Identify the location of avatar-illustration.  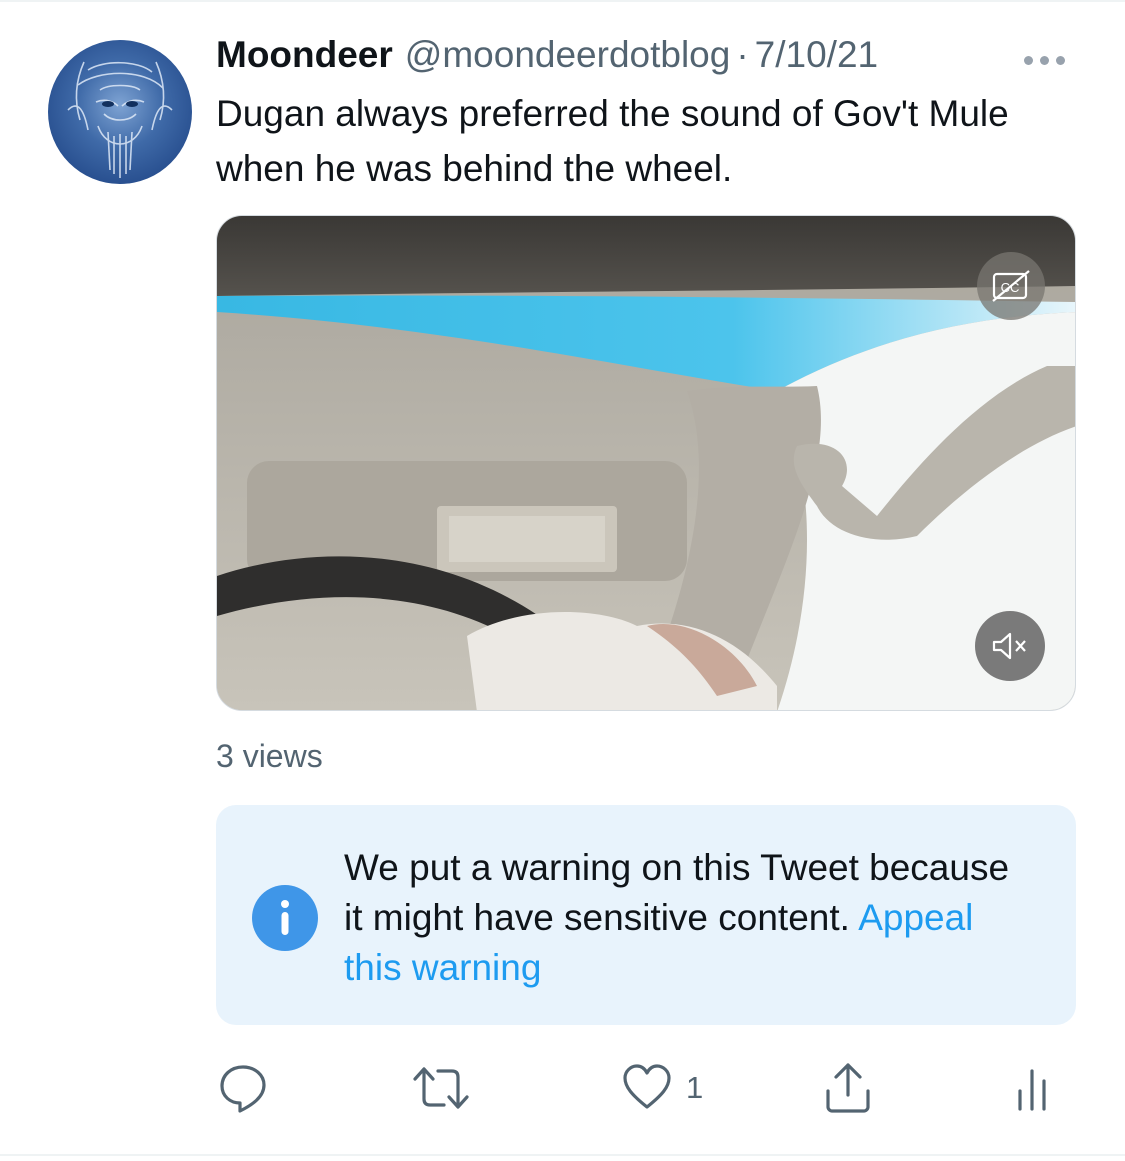
(120, 119).